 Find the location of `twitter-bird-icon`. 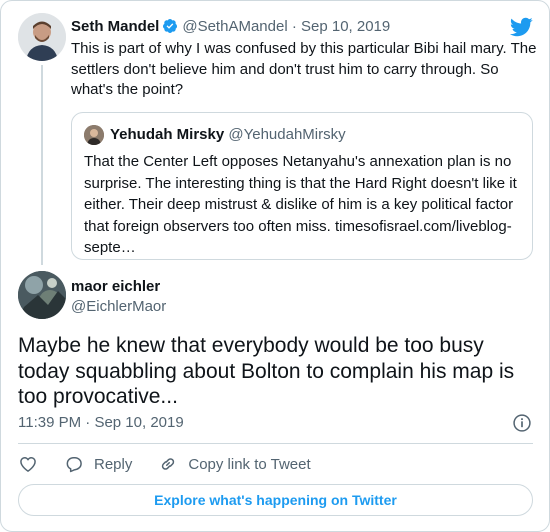

twitter-bird-icon is located at coordinates (521, 27).